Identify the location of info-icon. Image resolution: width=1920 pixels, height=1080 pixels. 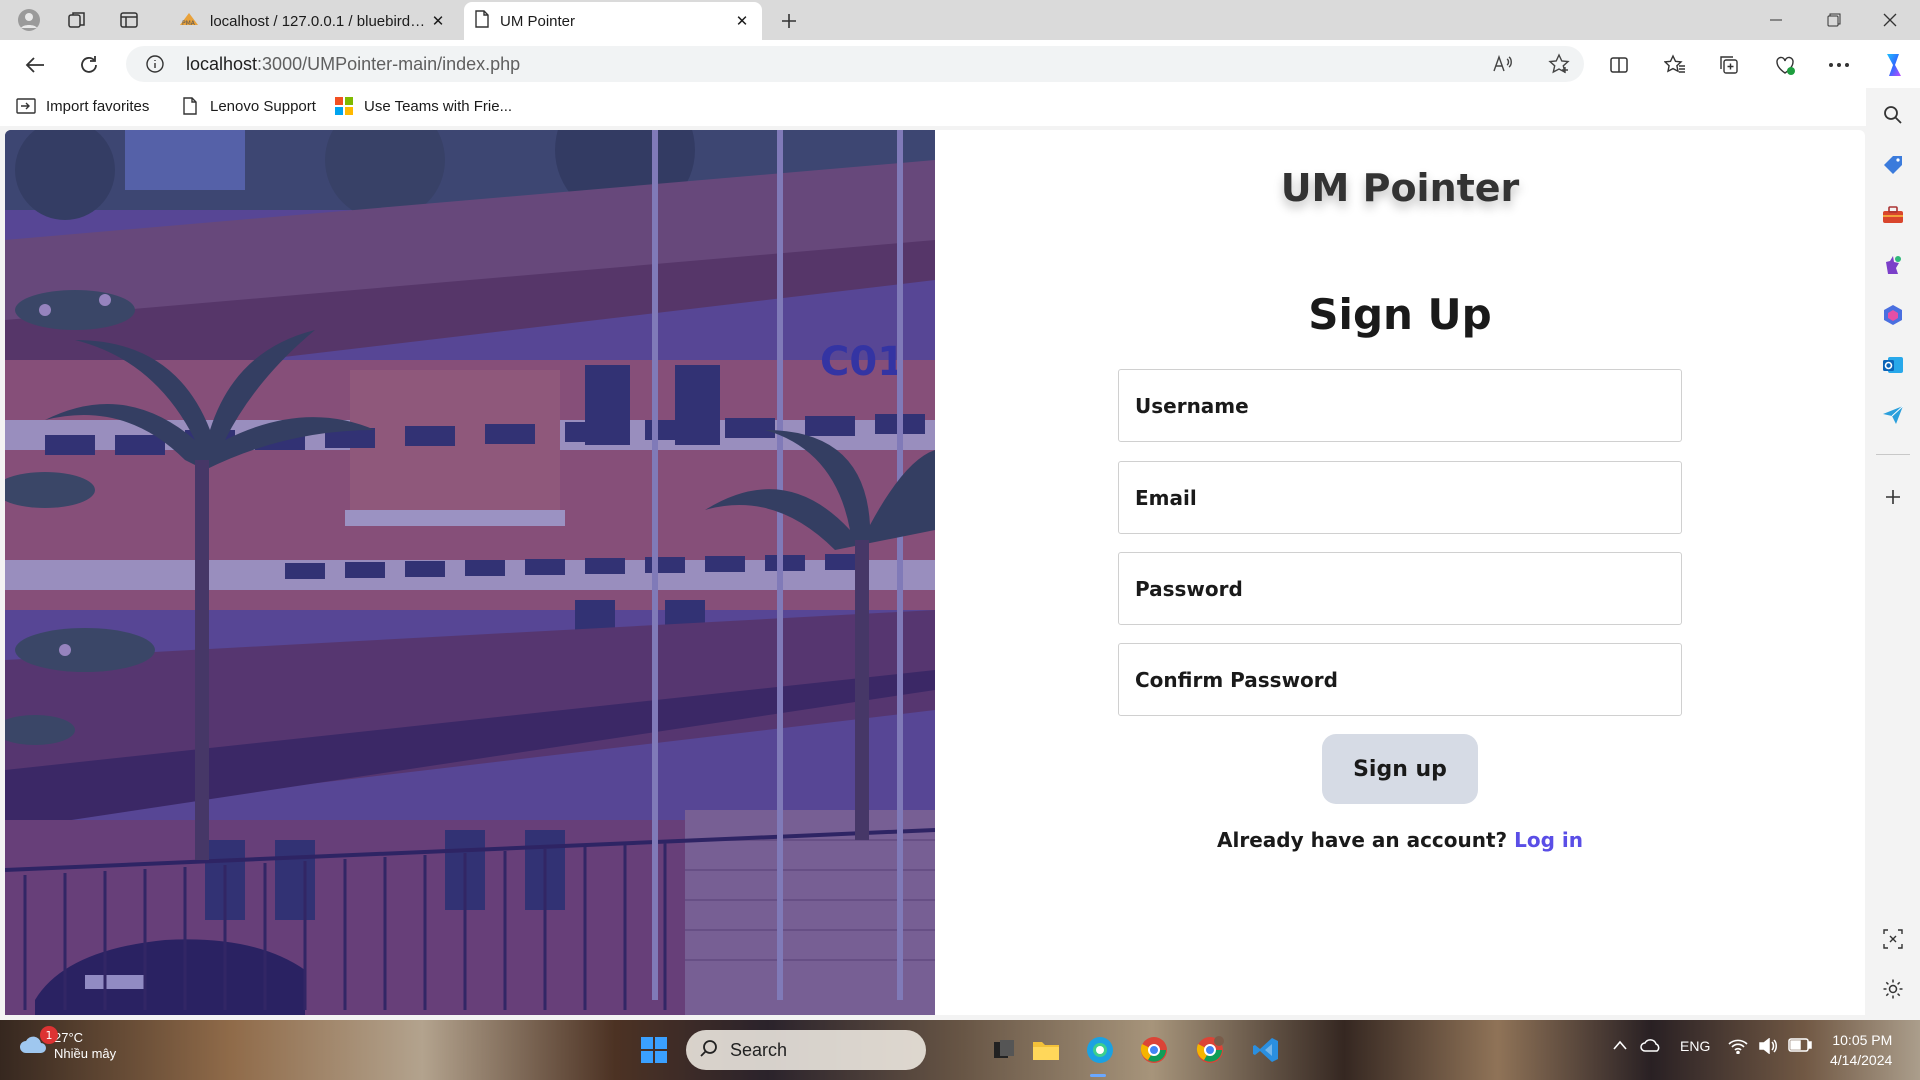
(155, 64).